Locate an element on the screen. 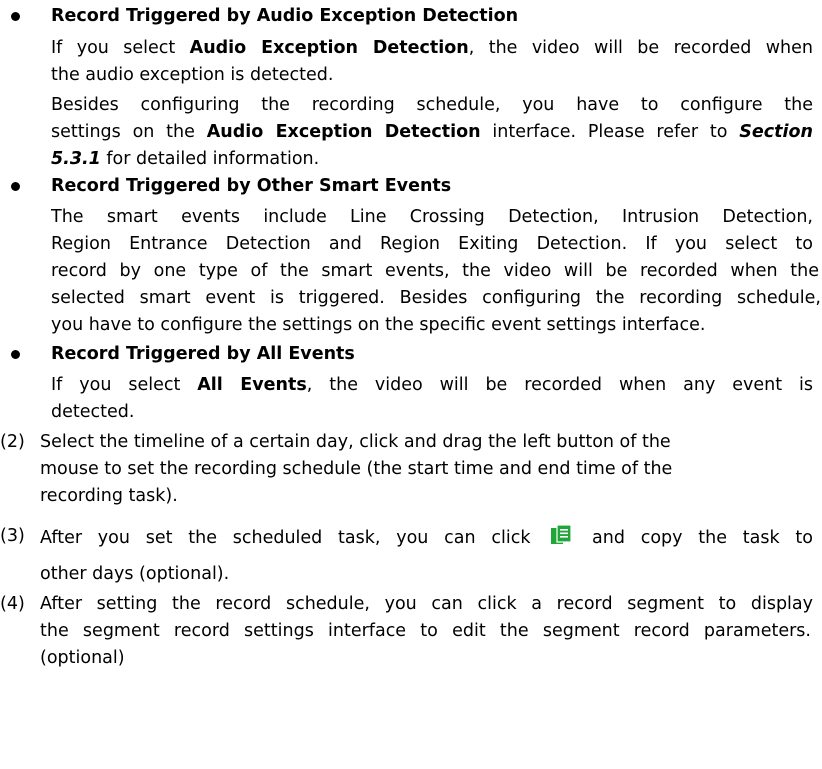 The width and height of the screenshot is (822, 769). step-number: (4) is located at coordinates (12, 604).